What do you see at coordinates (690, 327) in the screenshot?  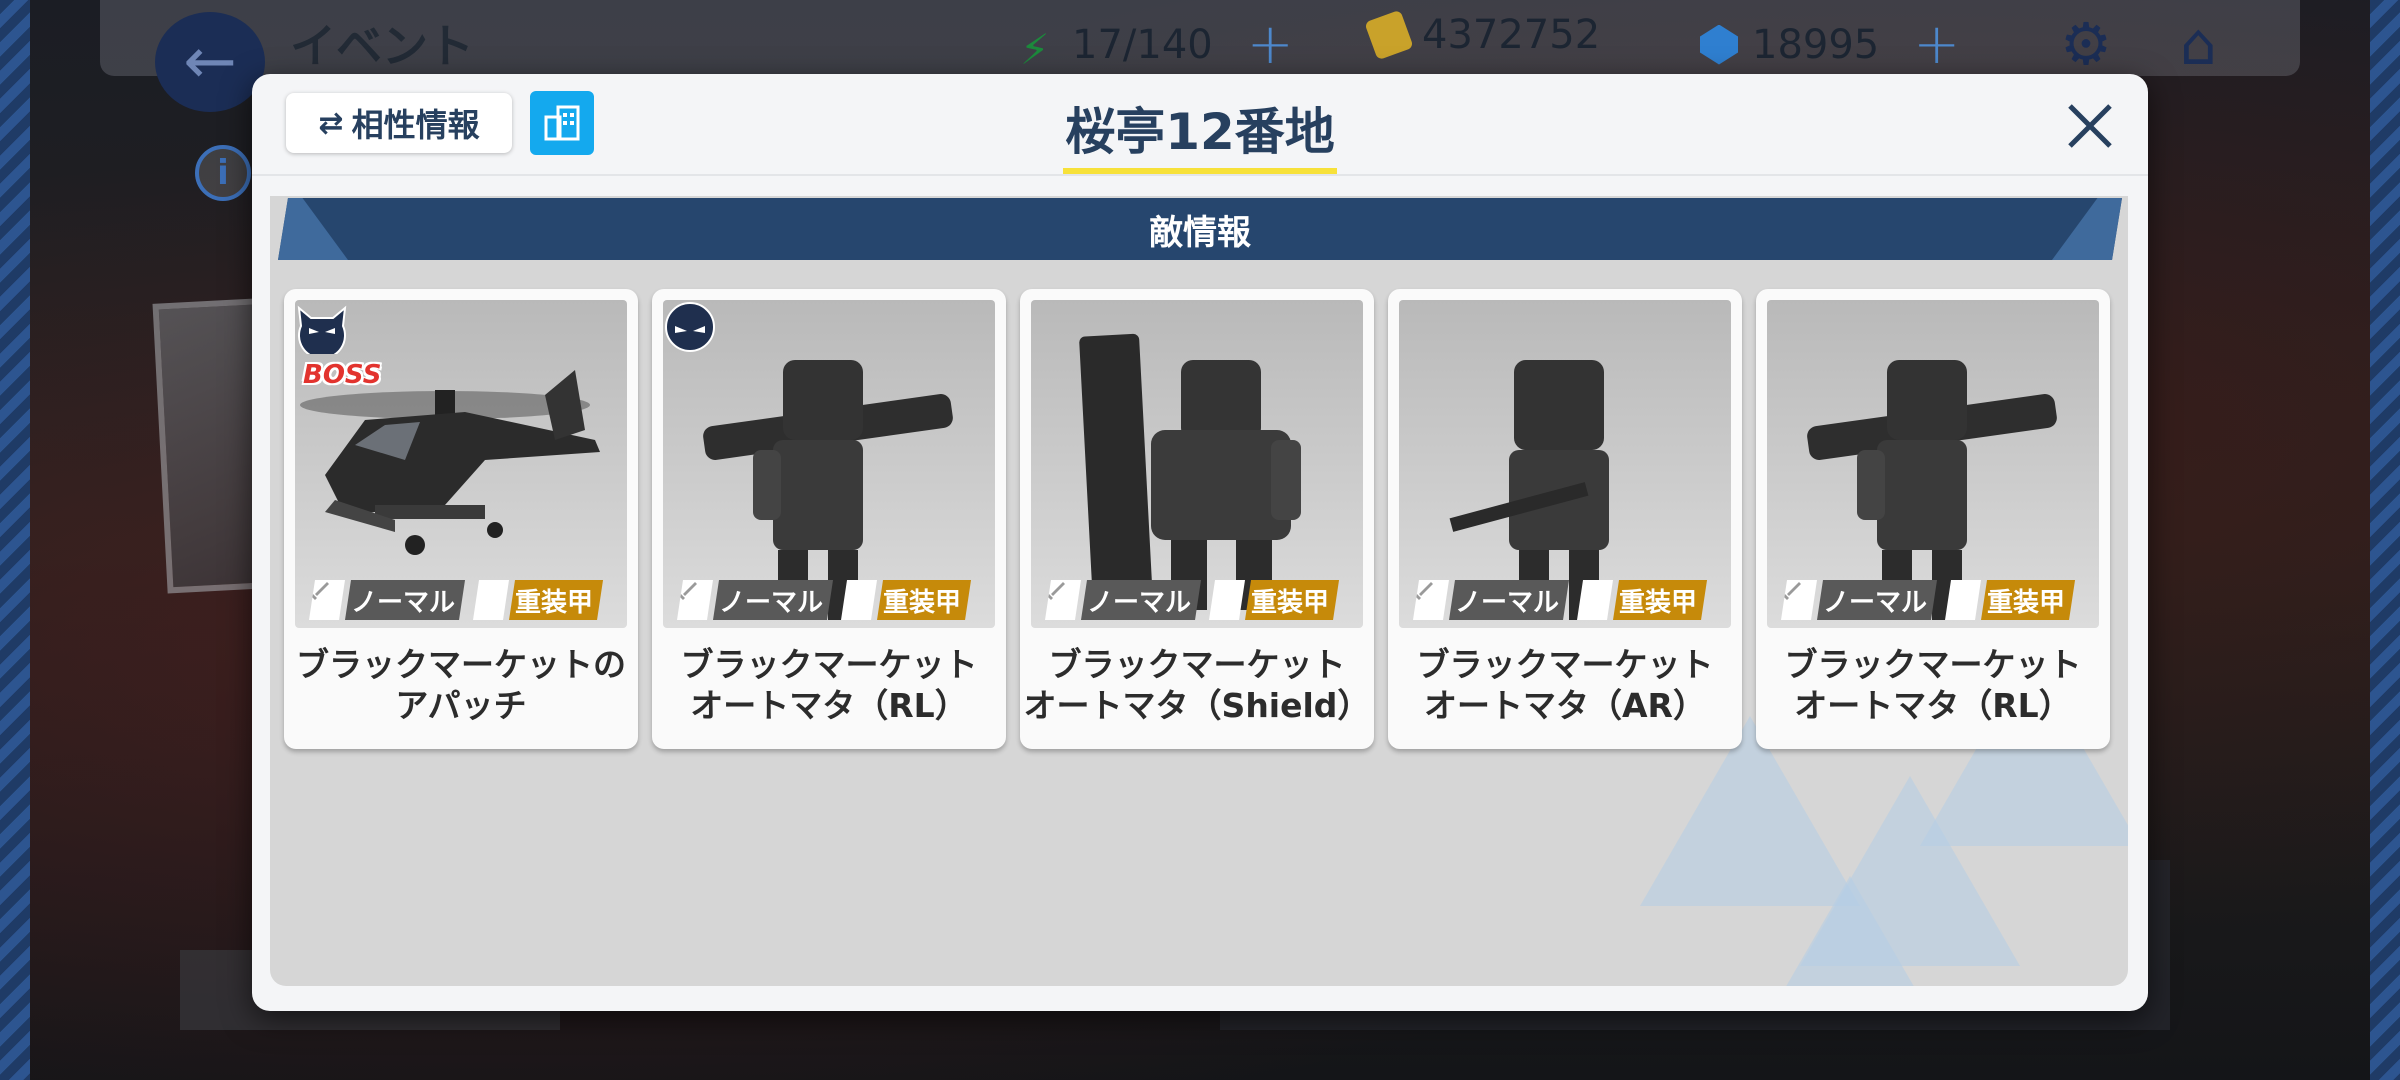 I see `enemy-icon` at bounding box center [690, 327].